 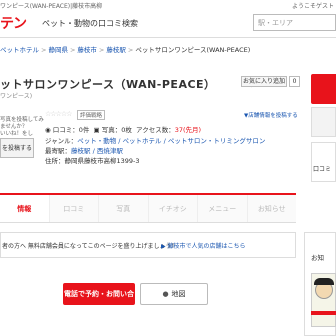 I want to click on genre-label: ジャンル：, so click(x=61, y=141).